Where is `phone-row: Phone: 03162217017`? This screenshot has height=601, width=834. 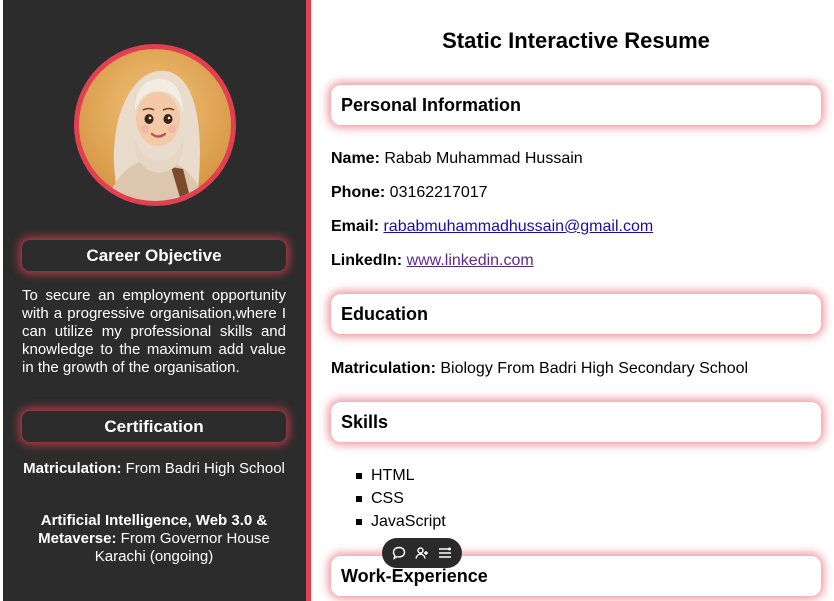 phone-row: Phone: 03162217017 is located at coordinates (409, 193).